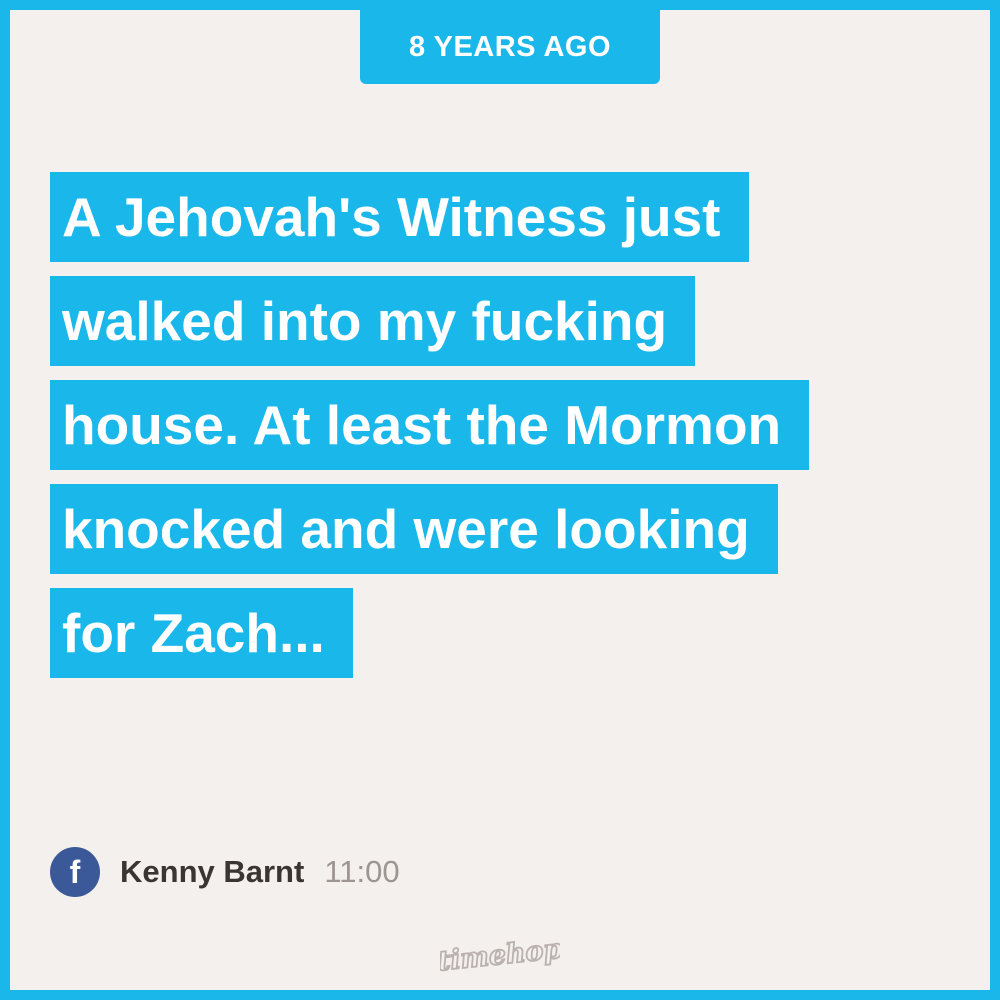  I want to click on years-ago-tab: 8 YEARS AGO, so click(510, 47).